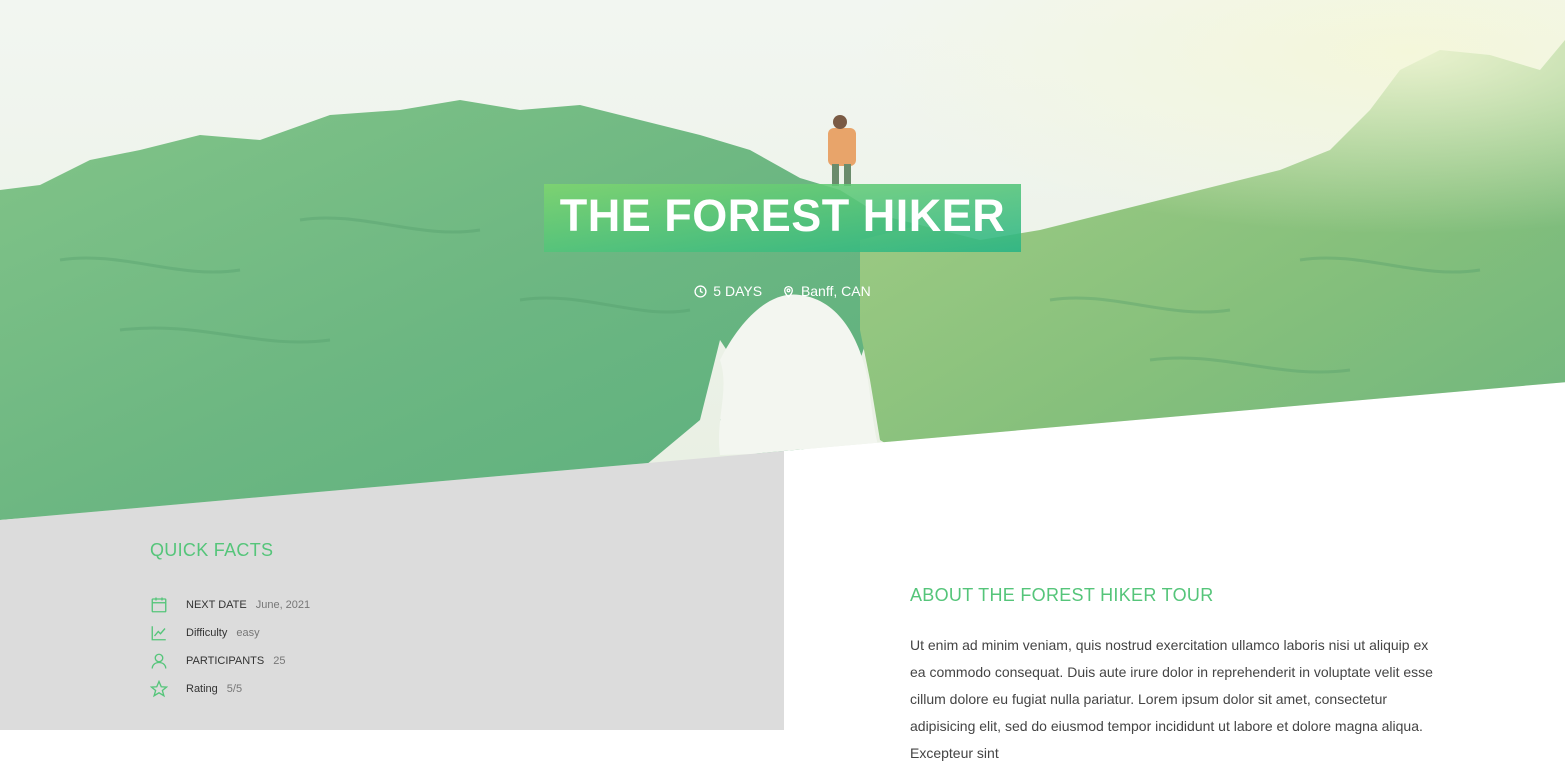  Describe the element at coordinates (1062, 595) in the screenshot. I see `about-heading: ABOUT THE FOREST HIKER TOUR` at that location.